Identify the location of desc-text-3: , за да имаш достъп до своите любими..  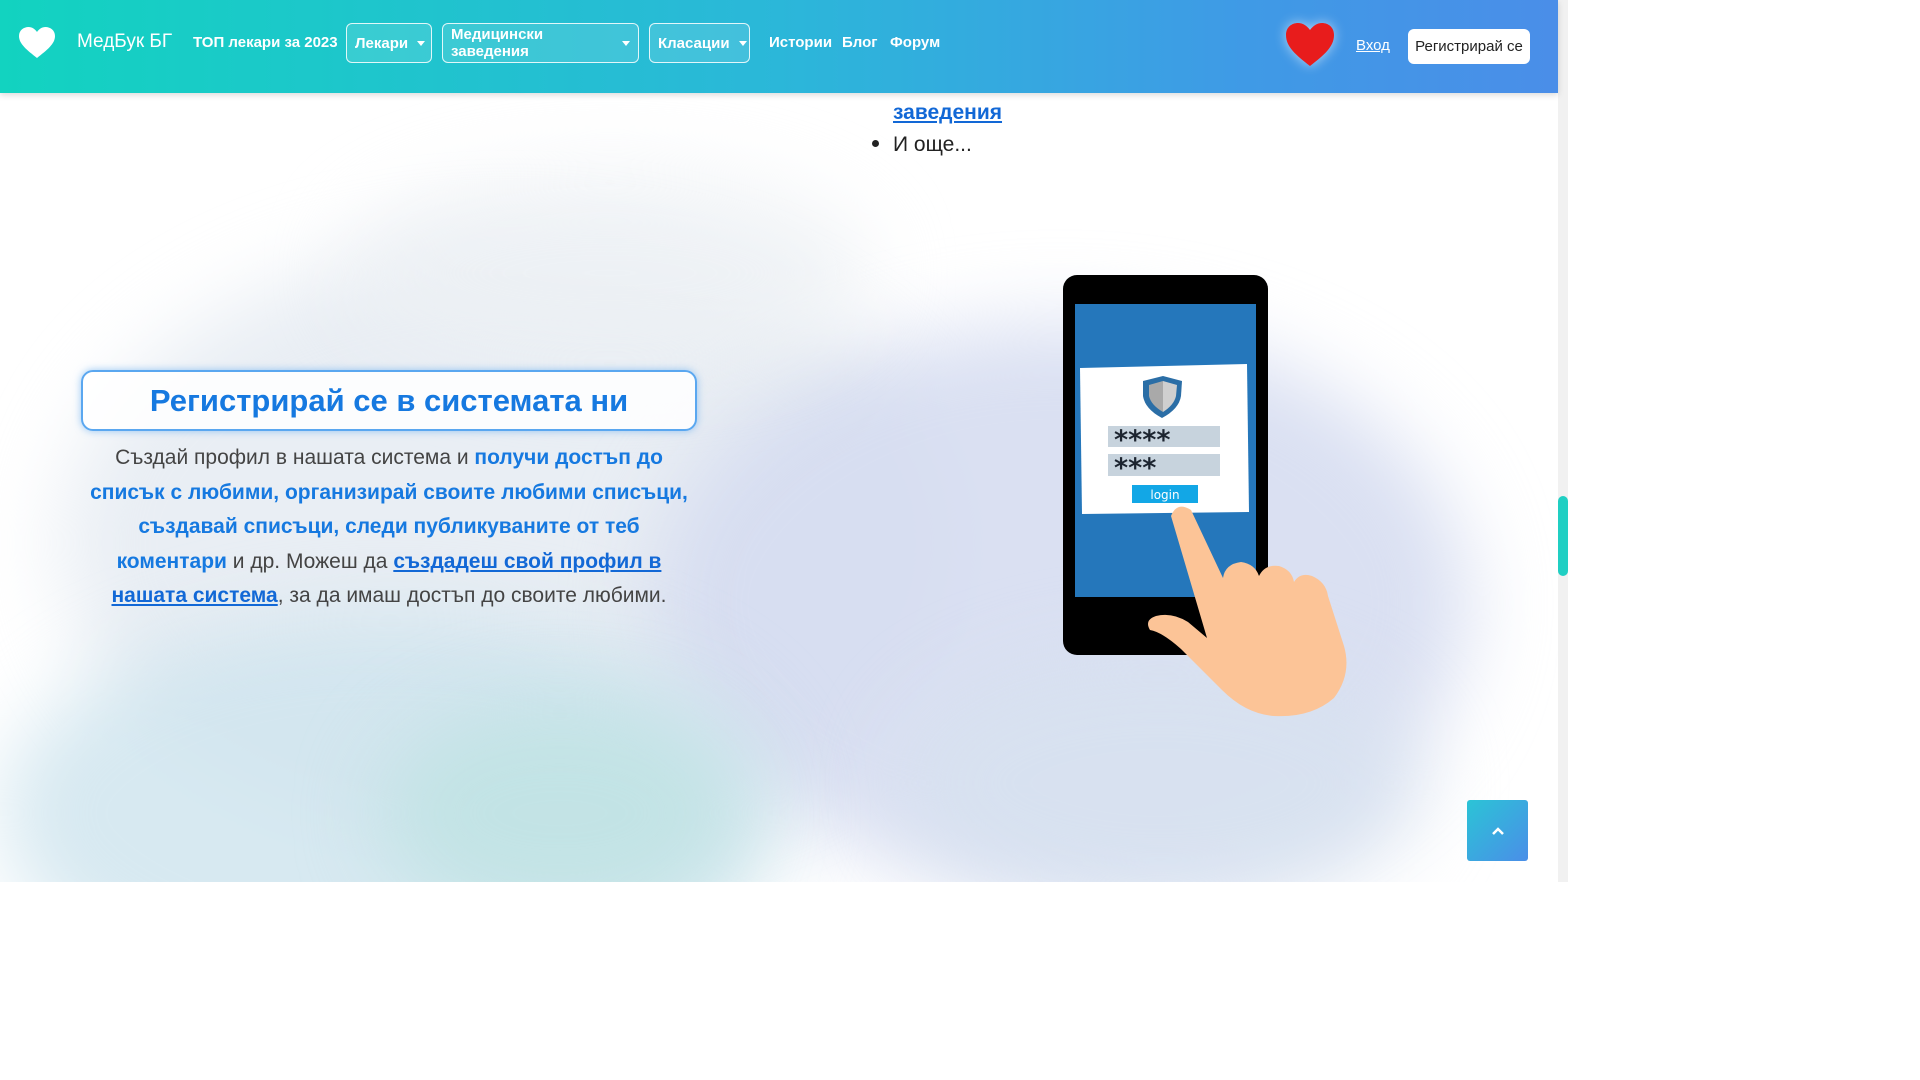
(472, 595).